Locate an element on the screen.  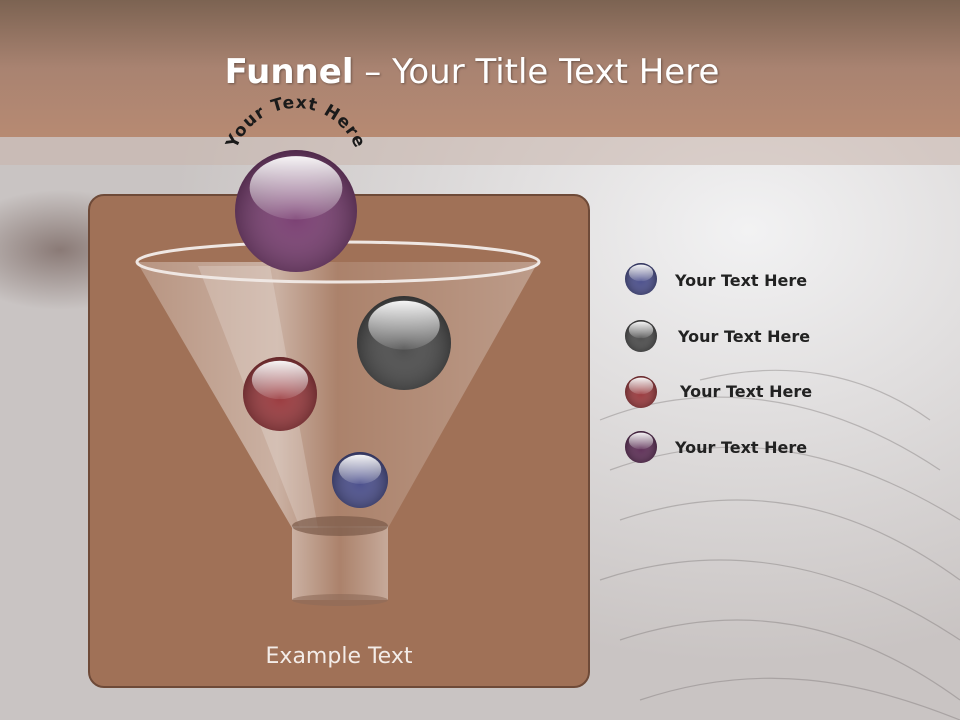
funnel-spout is located at coordinates (340, 563).